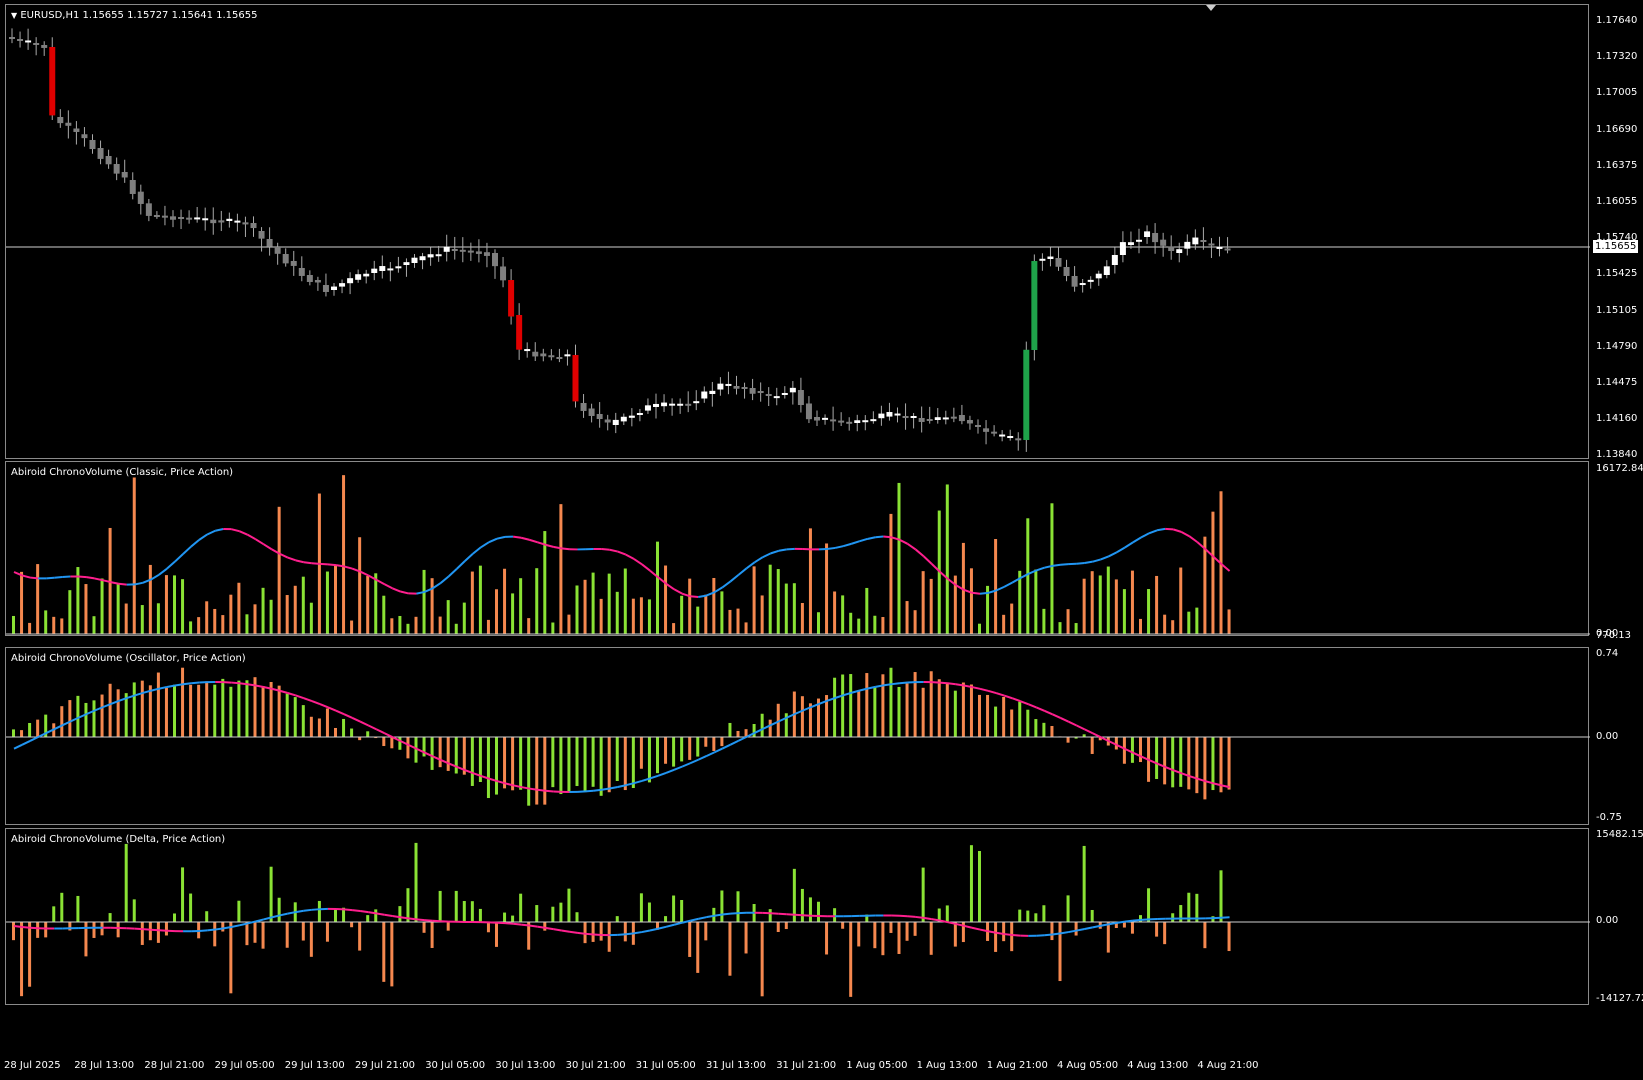 The height and width of the screenshot is (1080, 1643). I want to click on date-axis-label: 29 Jul 05:00, so click(244, 1065).